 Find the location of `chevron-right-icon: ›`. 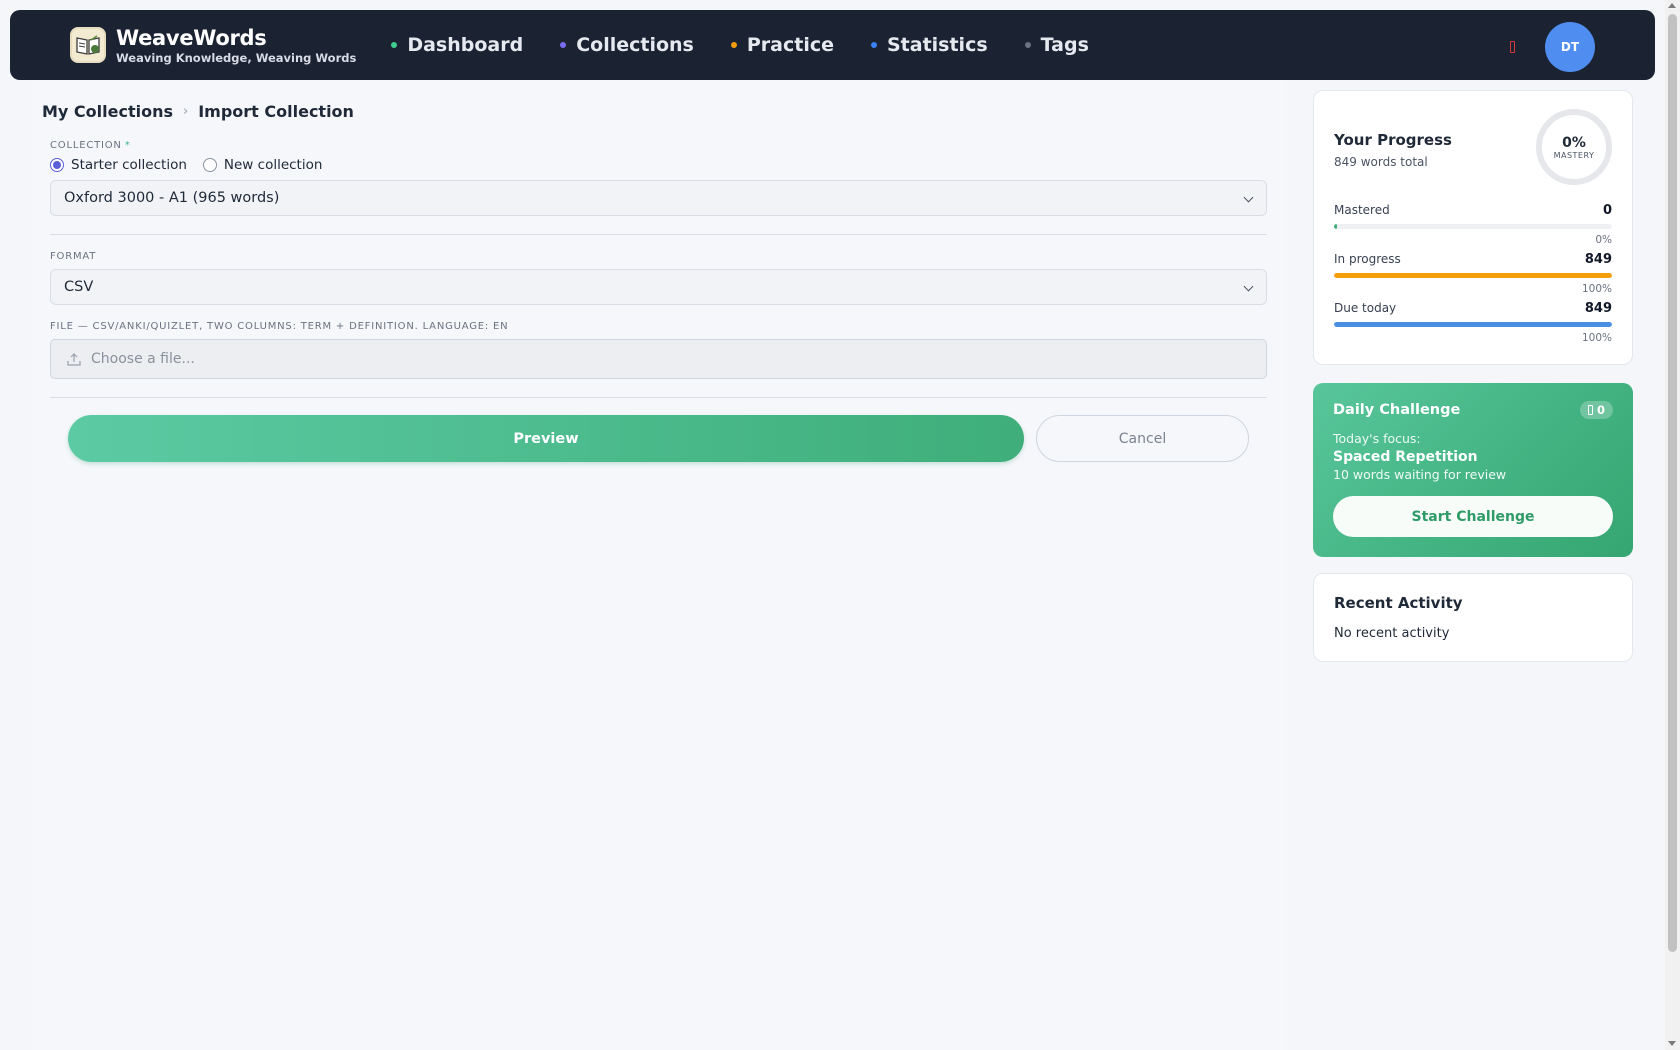

chevron-right-icon: › is located at coordinates (186, 111).